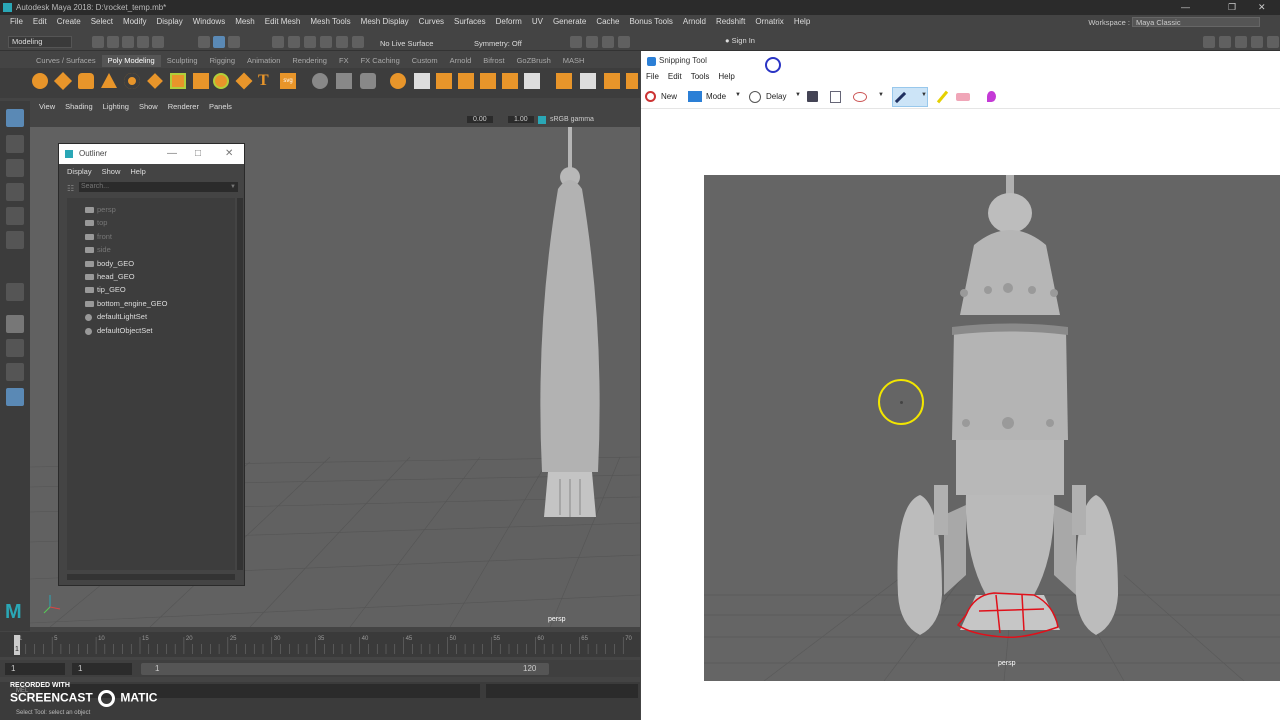 The width and height of the screenshot is (1280, 720). I want to click on svg-icon: svg, so click(288, 81).